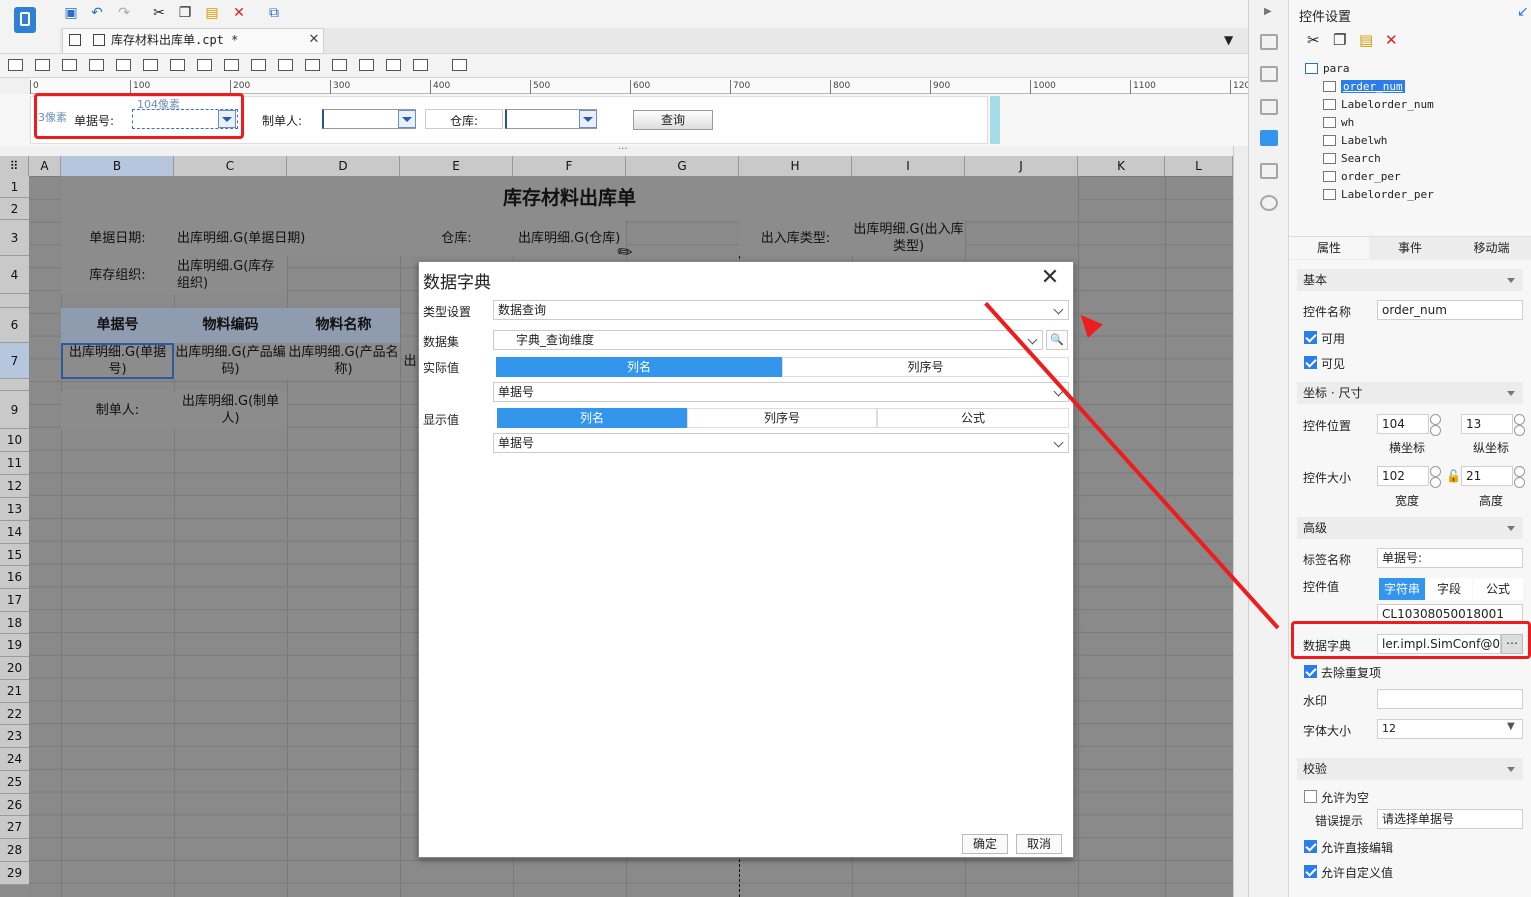  What do you see at coordinates (14, 187) in the screenshot?
I see `row-header: 1` at bounding box center [14, 187].